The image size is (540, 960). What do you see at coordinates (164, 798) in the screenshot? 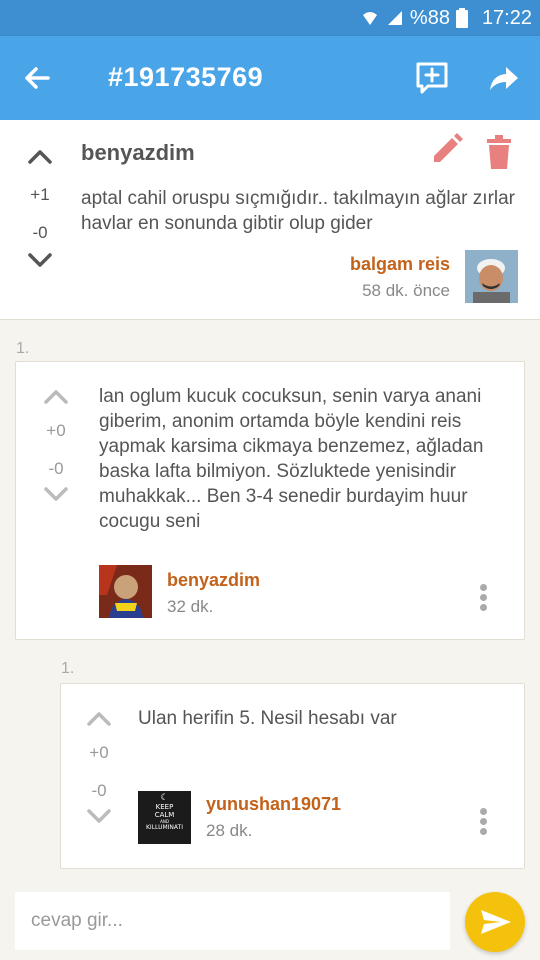
I see `avatar-moon-icon: ☾` at bounding box center [164, 798].